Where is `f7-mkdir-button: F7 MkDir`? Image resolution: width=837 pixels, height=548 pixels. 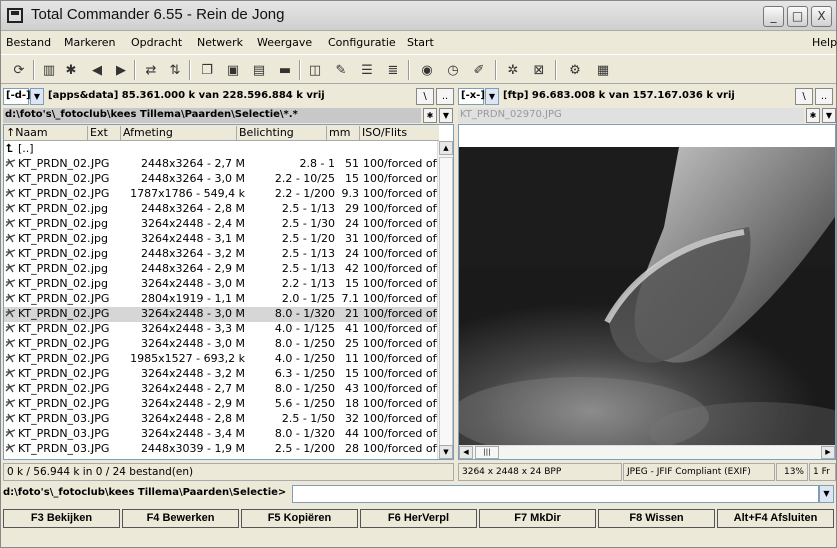 f7-mkdir-button: F7 MkDir is located at coordinates (537, 518).